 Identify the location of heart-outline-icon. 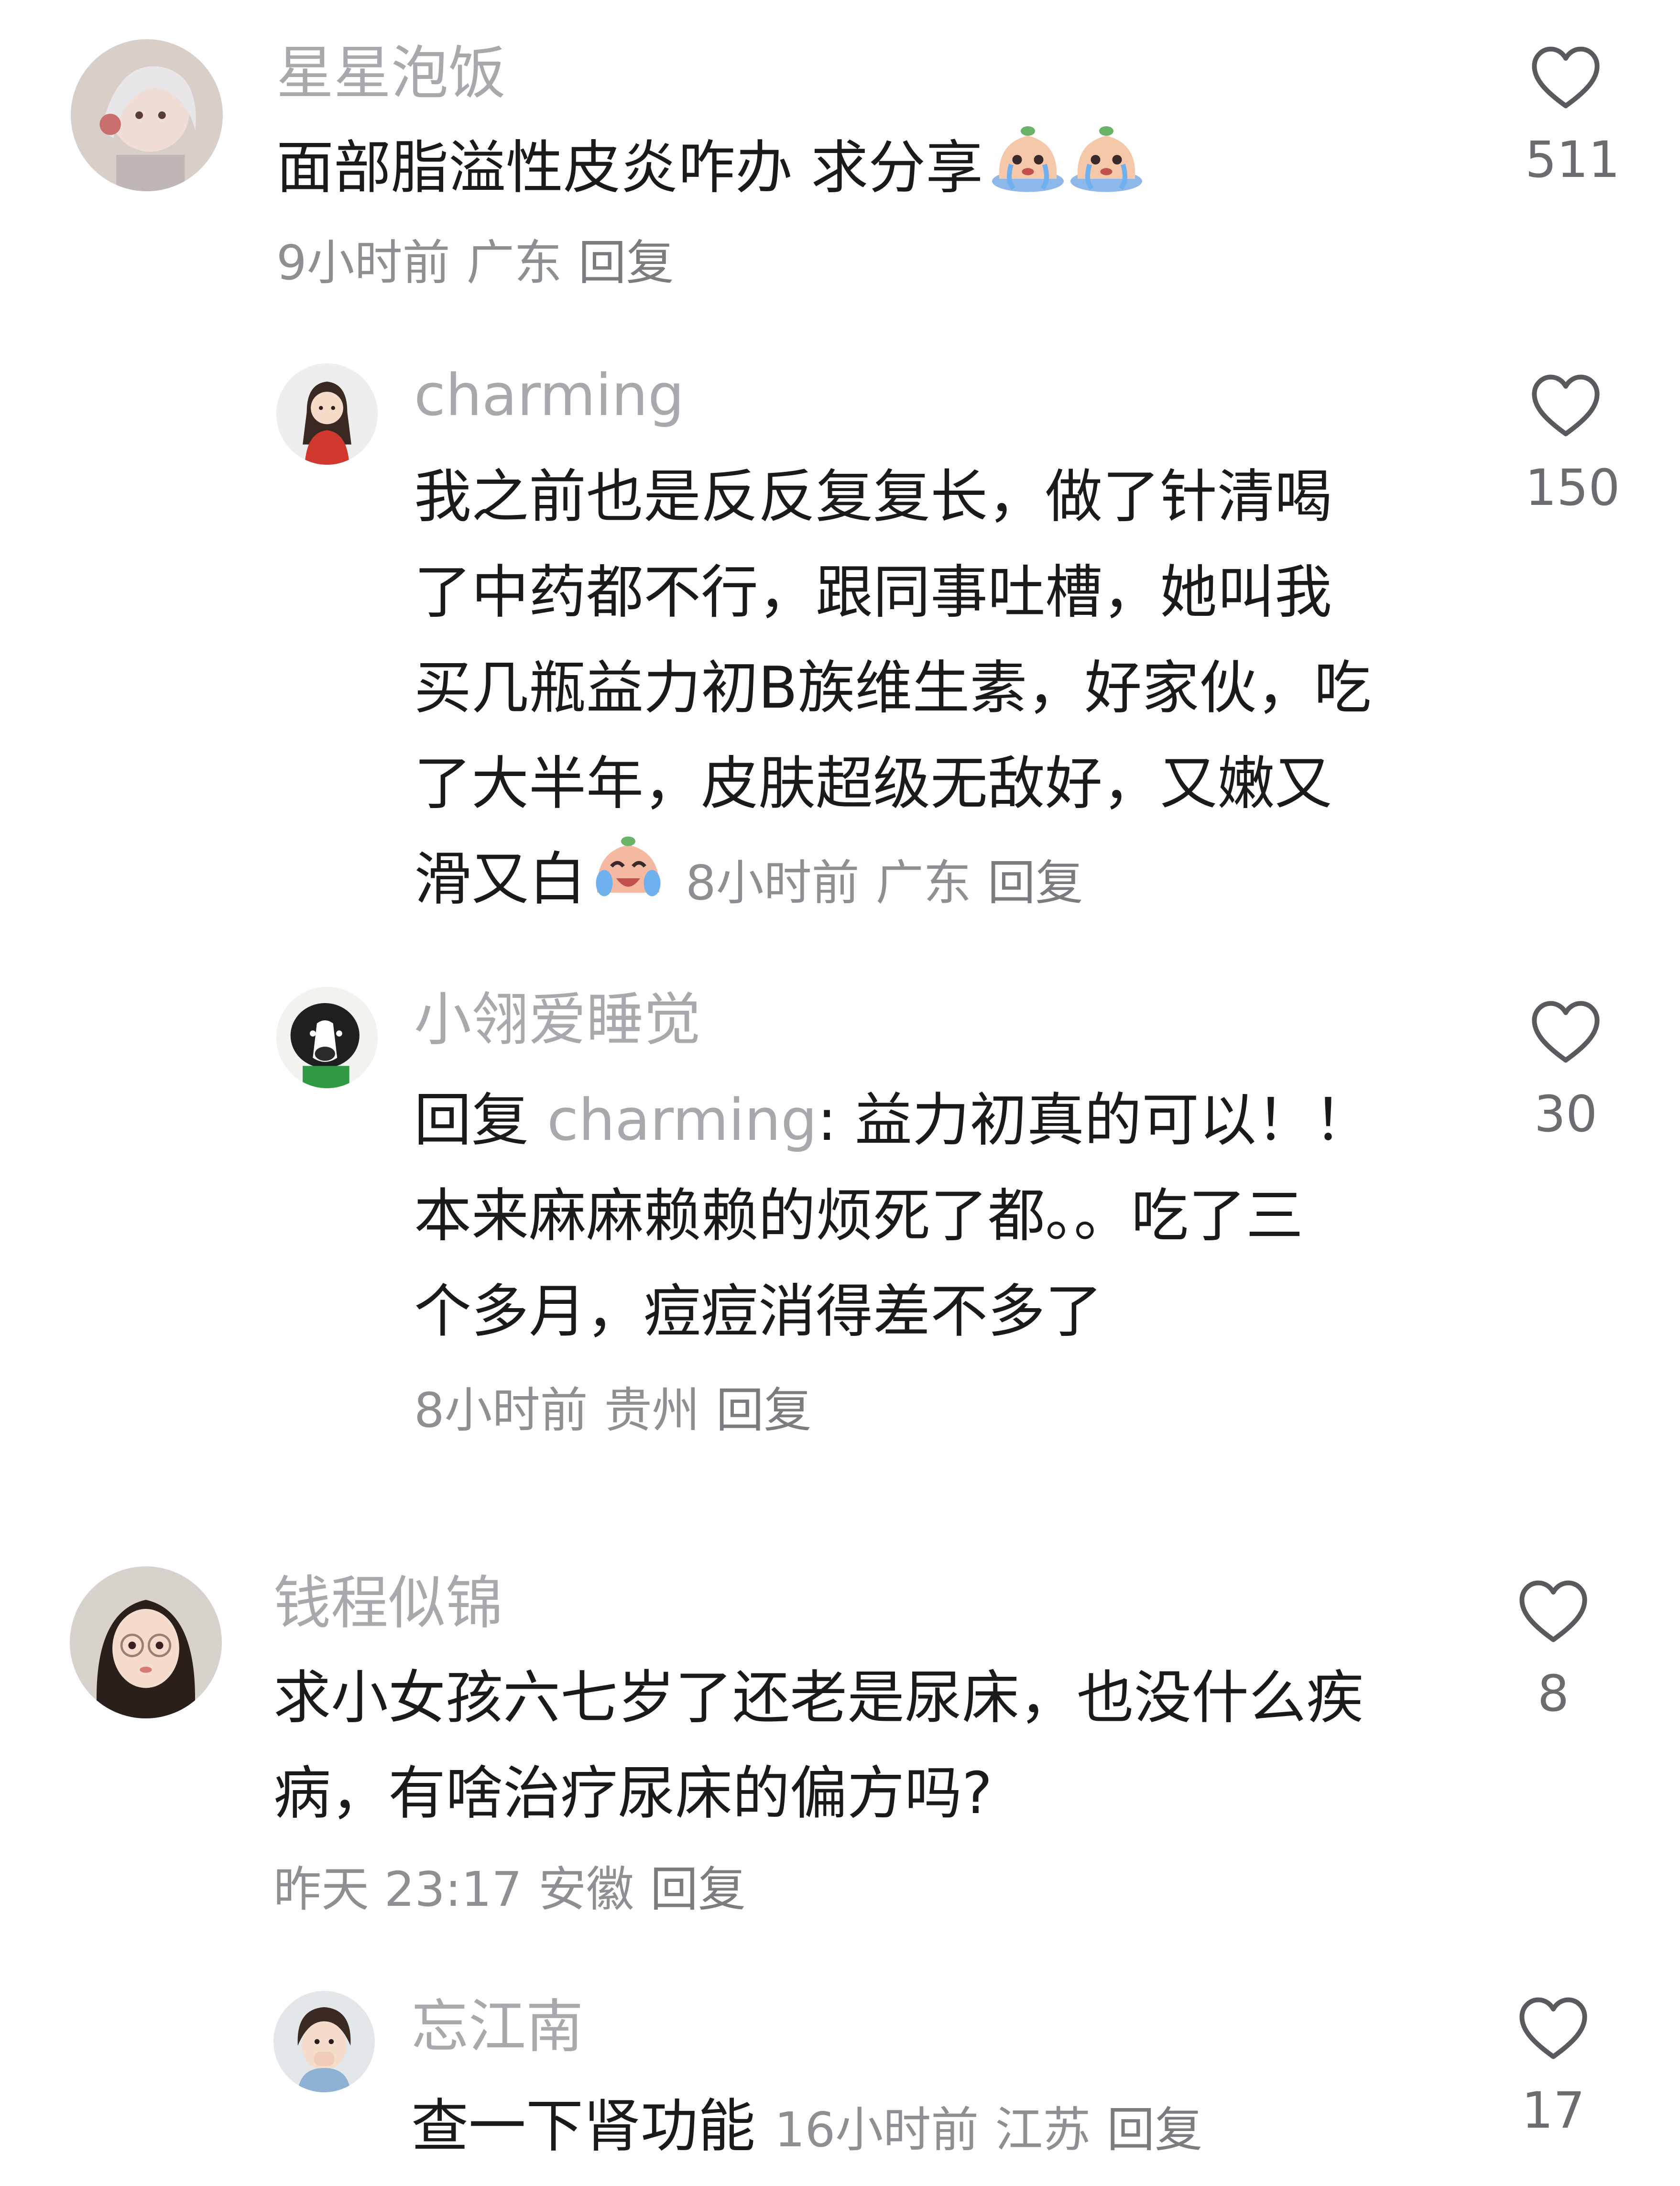
(1553, 2028).